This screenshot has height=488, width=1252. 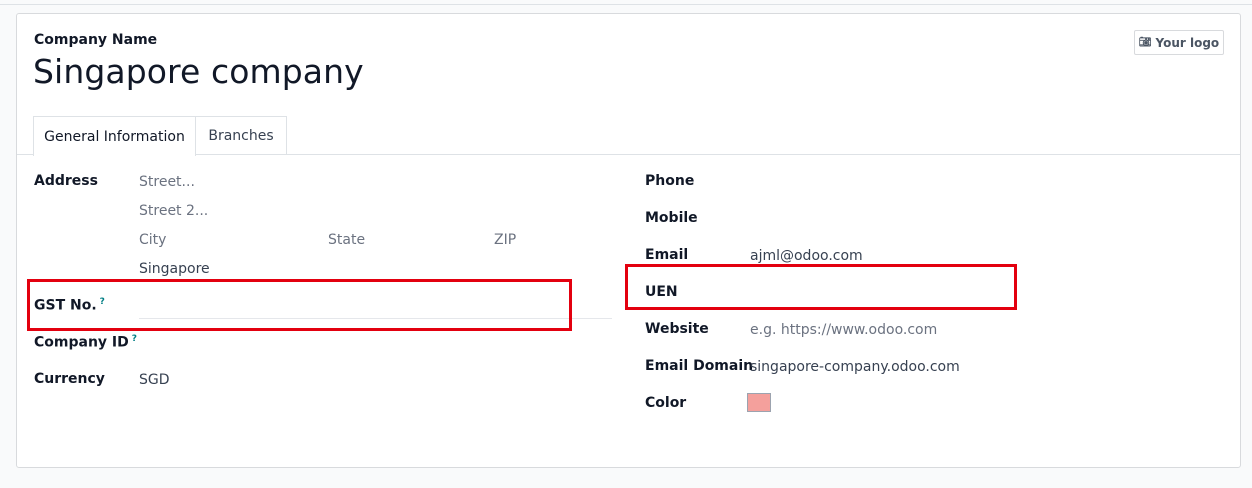 I want to click on city-input: City, so click(x=152, y=240).